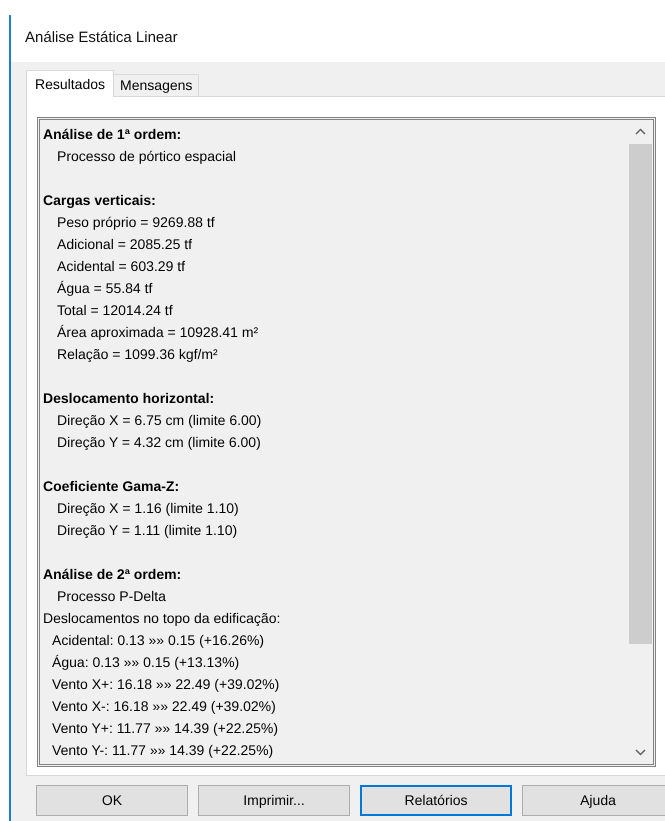 The image size is (665, 821). What do you see at coordinates (121, 266) in the screenshot?
I see `report-line: Acidental = 603.29 tf` at bounding box center [121, 266].